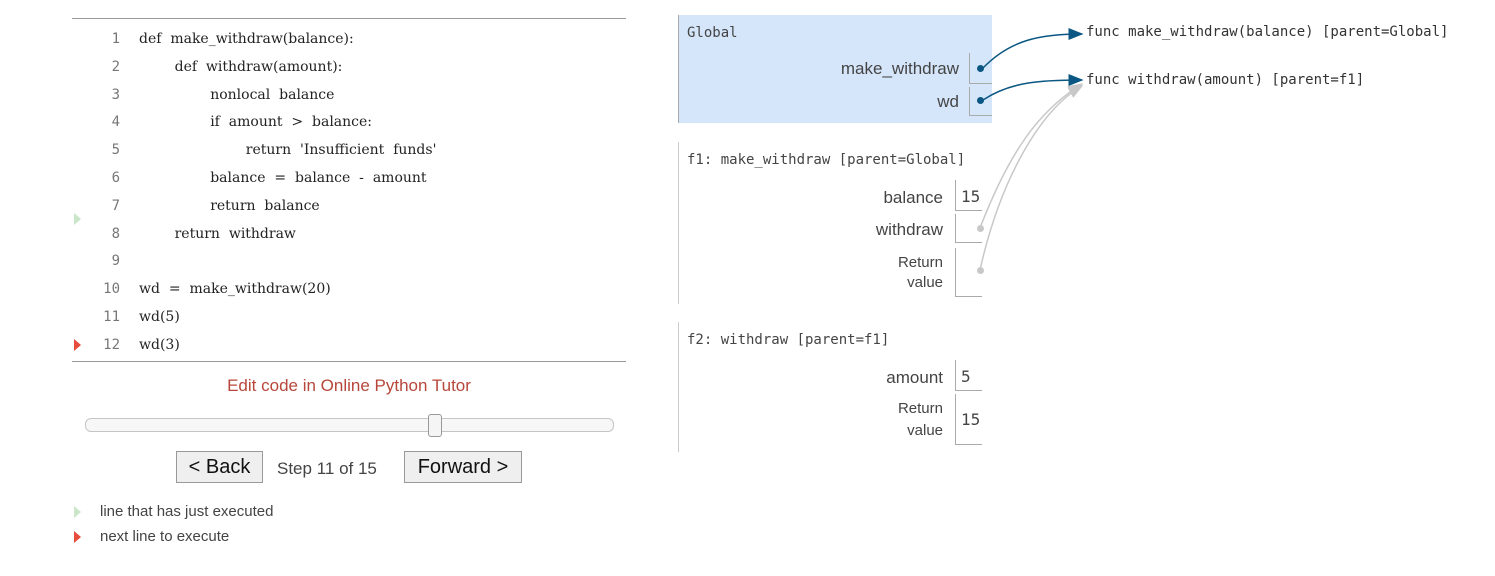  Describe the element at coordinates (159, 317) in the screenshot. I see `code-text: wd(5)` at that location.